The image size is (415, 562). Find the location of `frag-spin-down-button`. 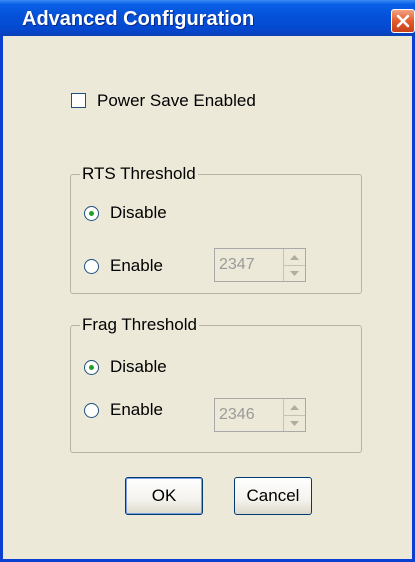

frag-spin-down-button is located at coordinates (294, 423).